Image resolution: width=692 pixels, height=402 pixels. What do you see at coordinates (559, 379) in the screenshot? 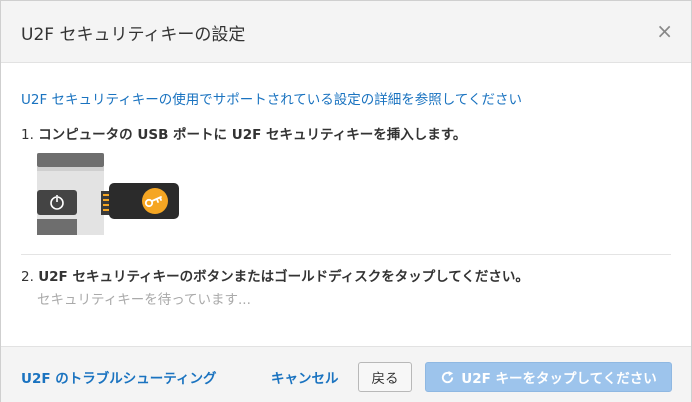
I see `tap-key-button-label: U2F キーをタップしてください` at bounding box center [559, 379].